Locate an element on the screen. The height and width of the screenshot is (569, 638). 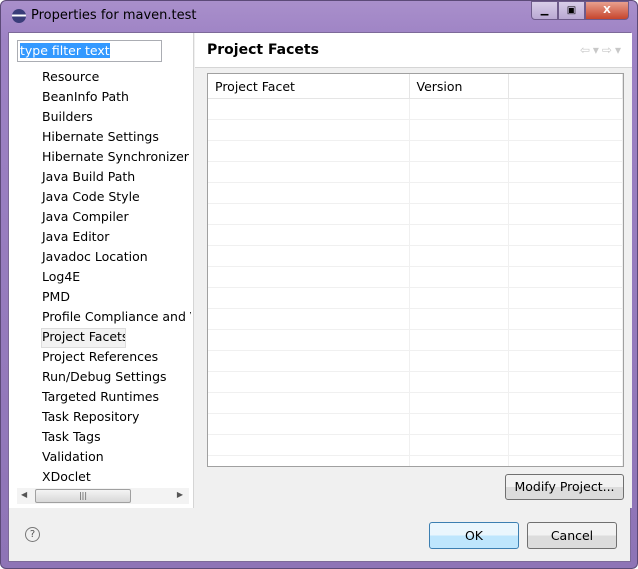
tree-item: Task Tags is located at coordinates (116, 438).